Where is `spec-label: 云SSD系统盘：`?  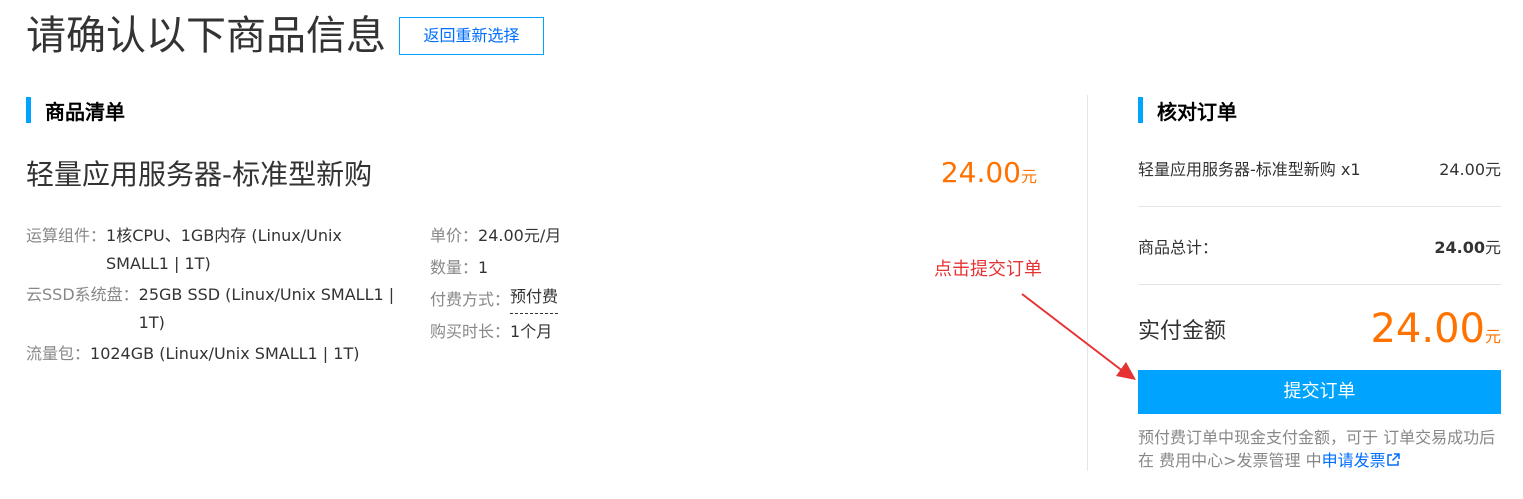 spec-label: 云SSD系统盘： is located at coordinates (82, 294).